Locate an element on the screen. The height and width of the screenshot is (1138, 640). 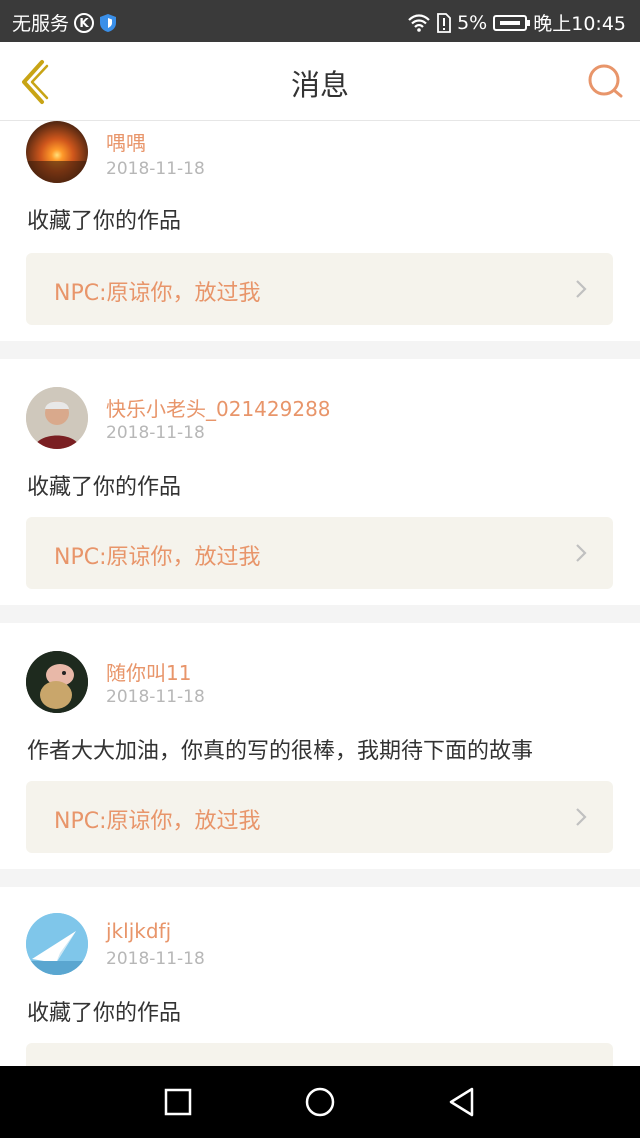
header: 消息 is located at coordinates (320, 81).